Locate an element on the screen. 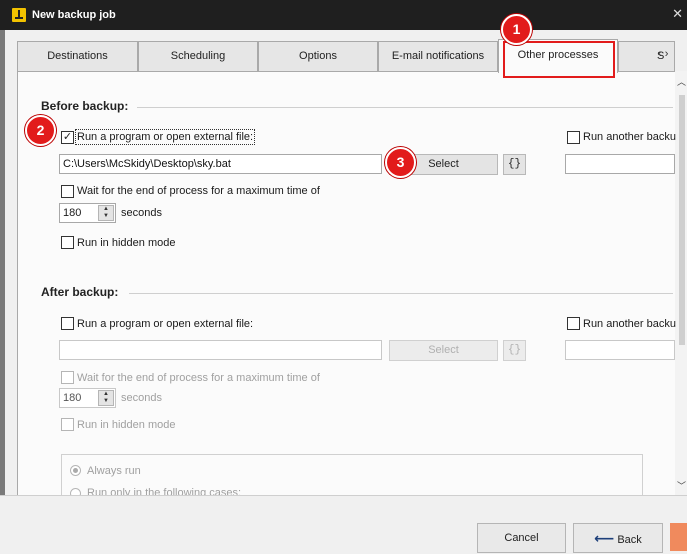 Image resolution: width=687 pixels, height=554 pixels. chevron-left-icon: ‹ is located at coordinates (660, 54).